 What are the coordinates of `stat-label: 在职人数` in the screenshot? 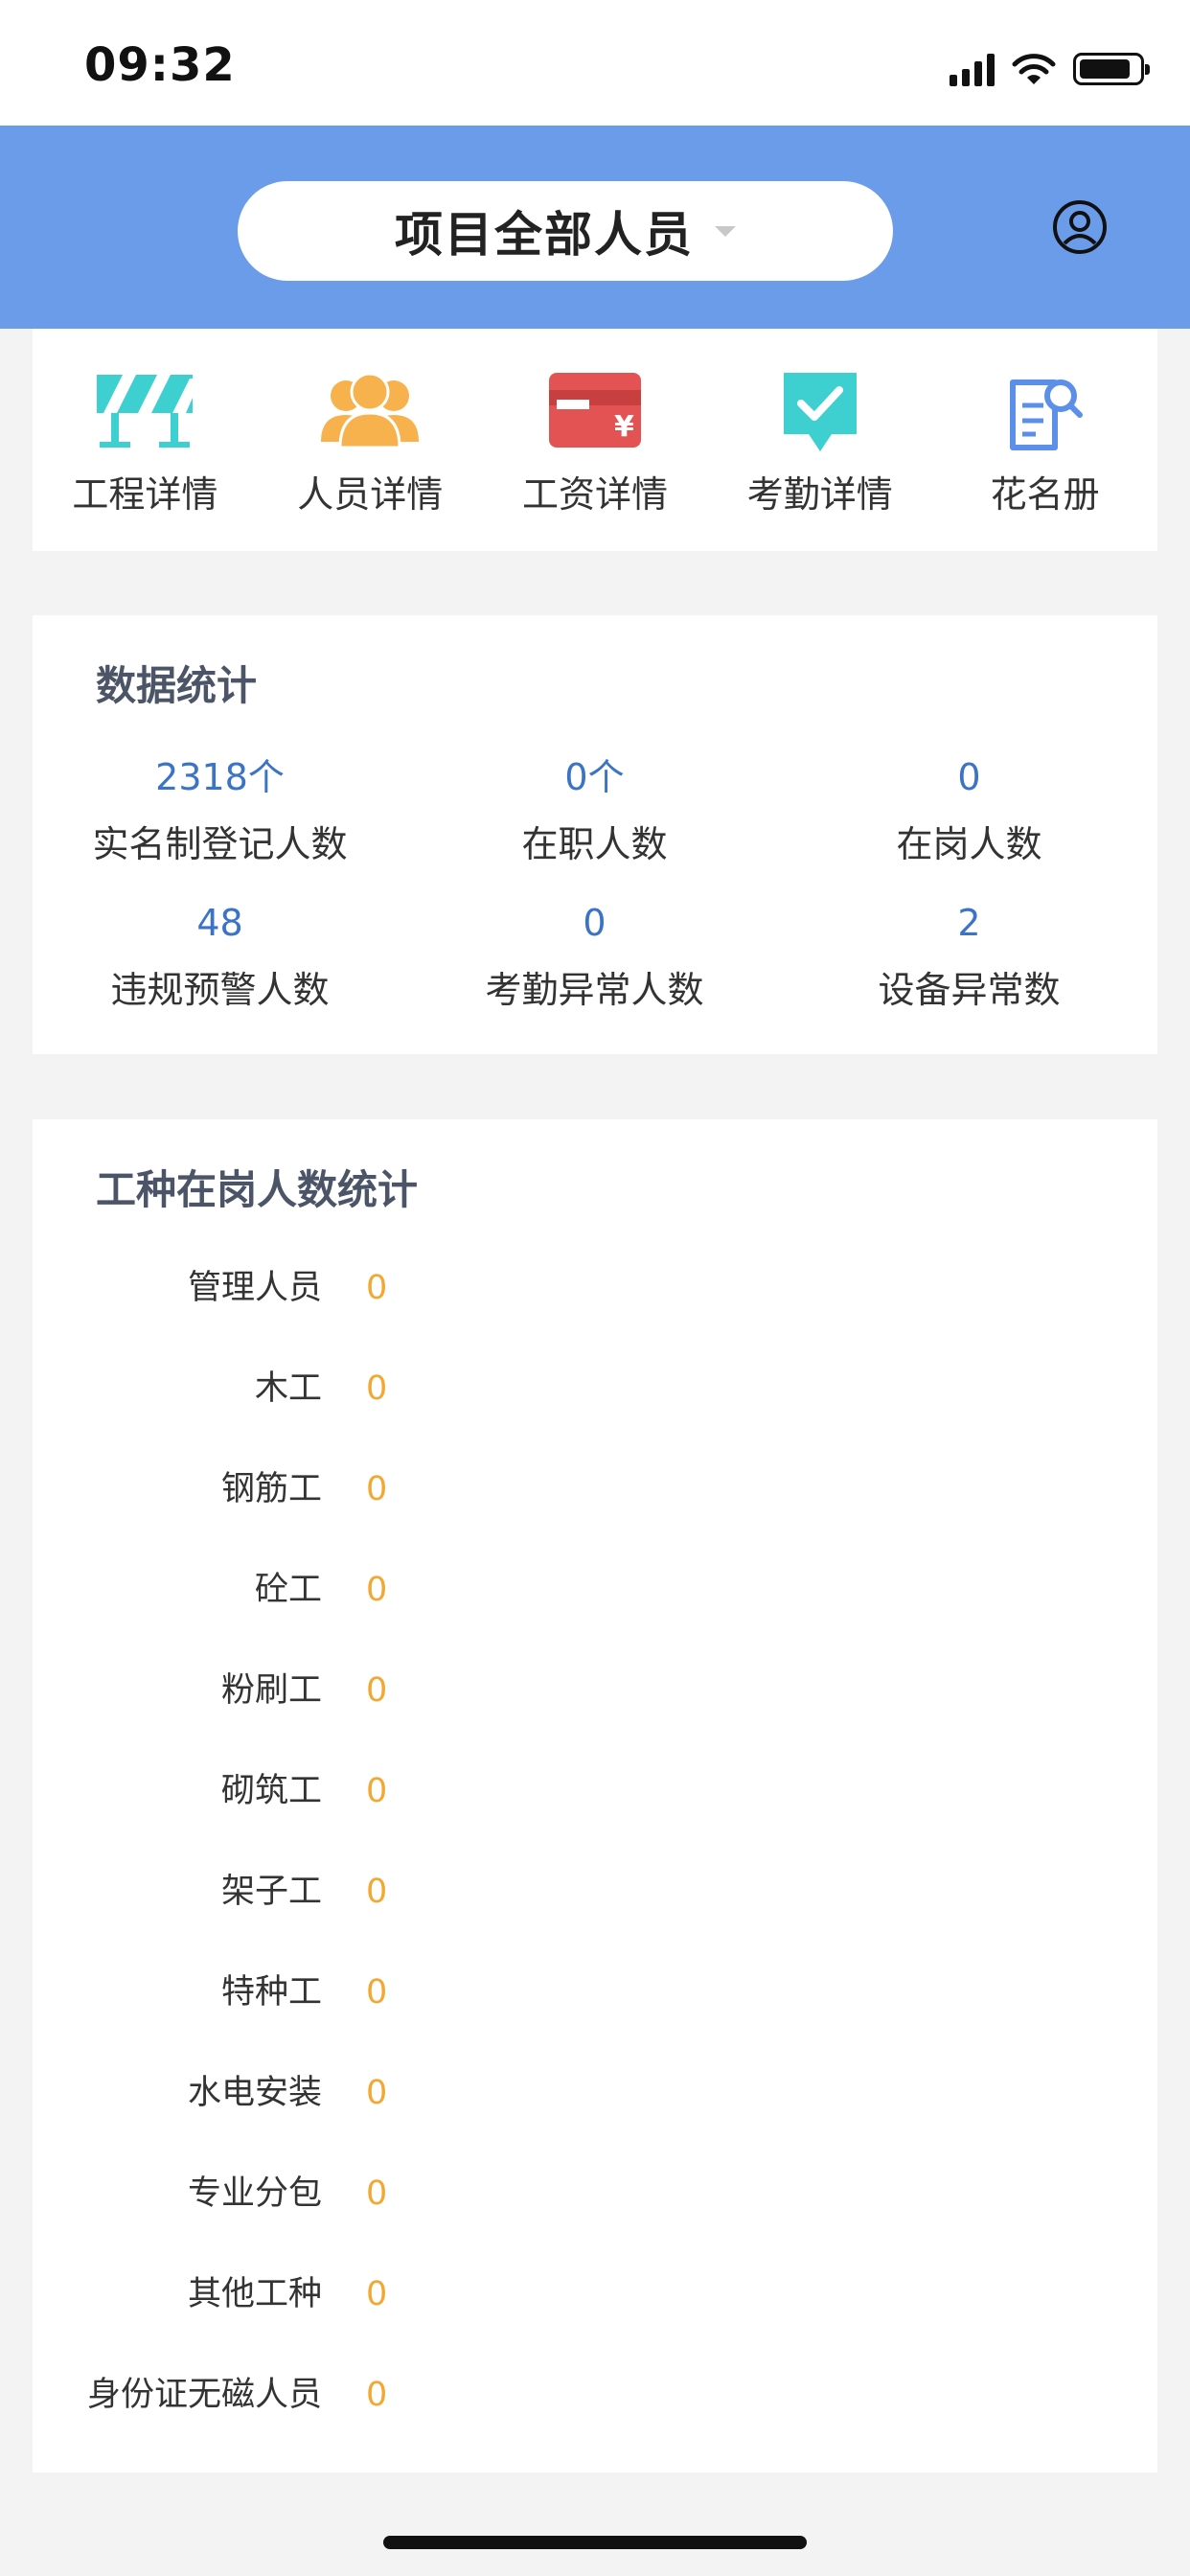 It's located at (594, 844).